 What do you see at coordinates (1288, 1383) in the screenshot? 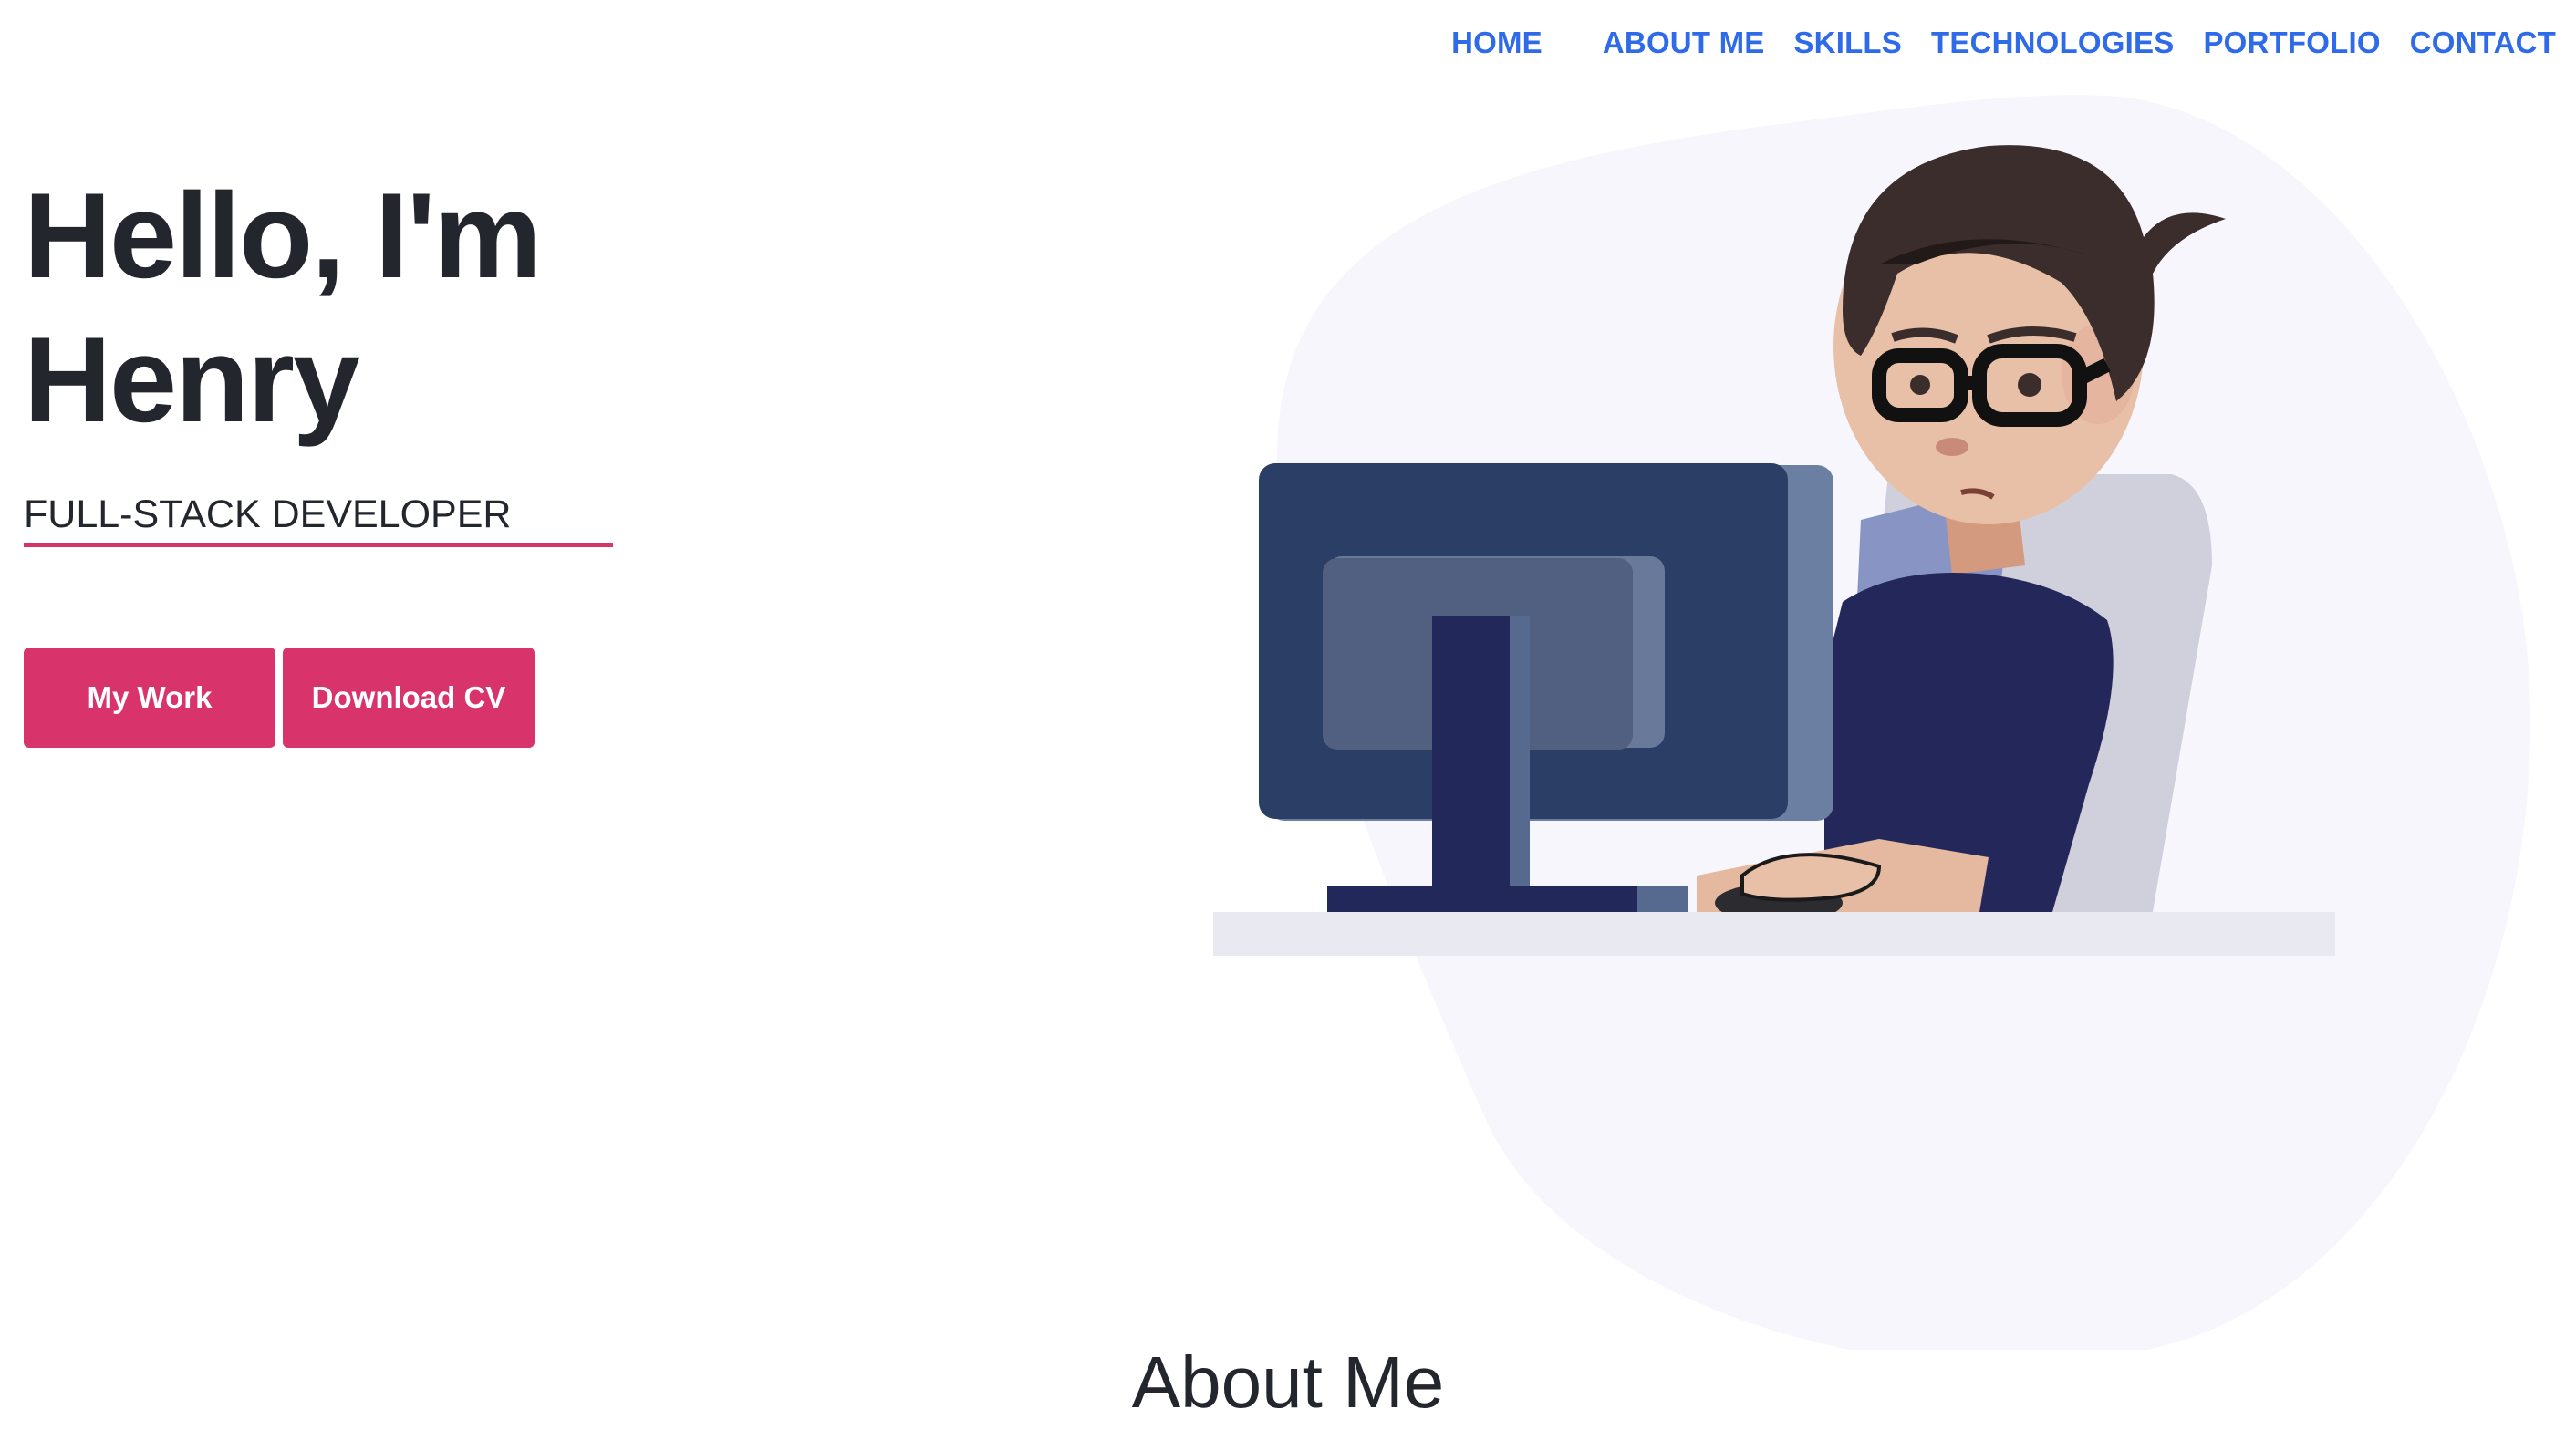
I see `about-section-title: About Me` at bounding box center [1288, 1383].